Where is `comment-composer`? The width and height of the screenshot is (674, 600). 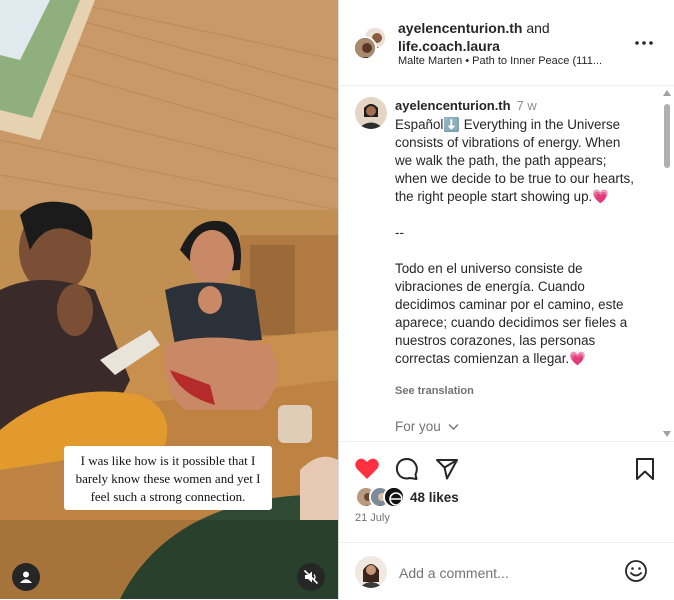 comment-composer is located at coordinates (506, 571).